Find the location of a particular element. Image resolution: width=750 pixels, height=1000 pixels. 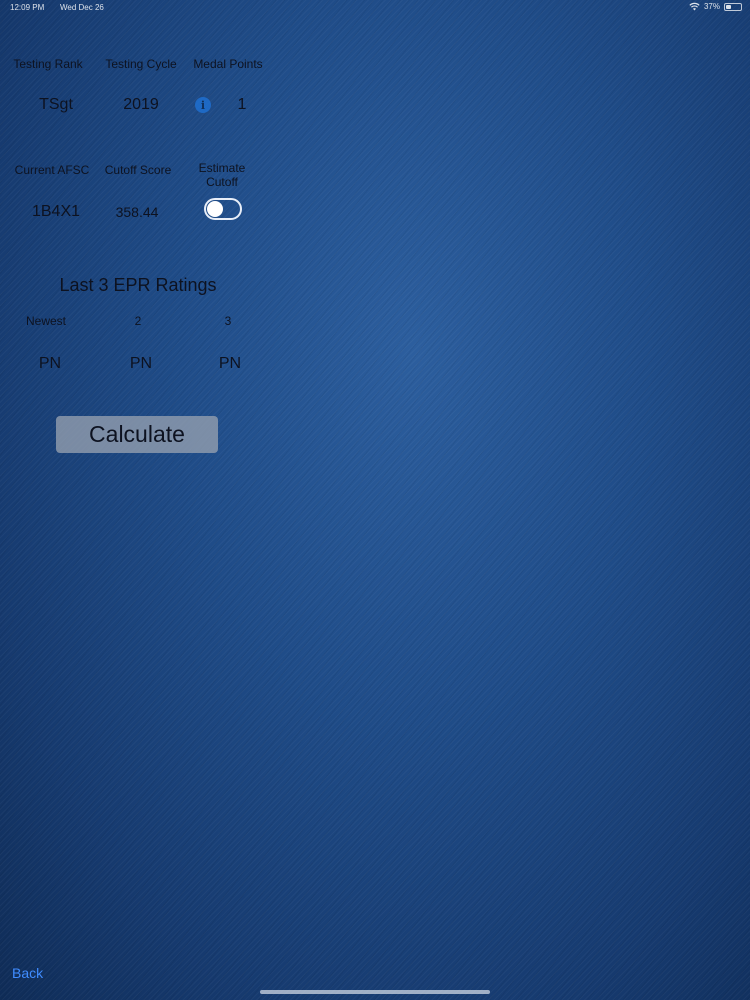

cutoff-score-value: 358.44 is located at coordinates (137, 212).